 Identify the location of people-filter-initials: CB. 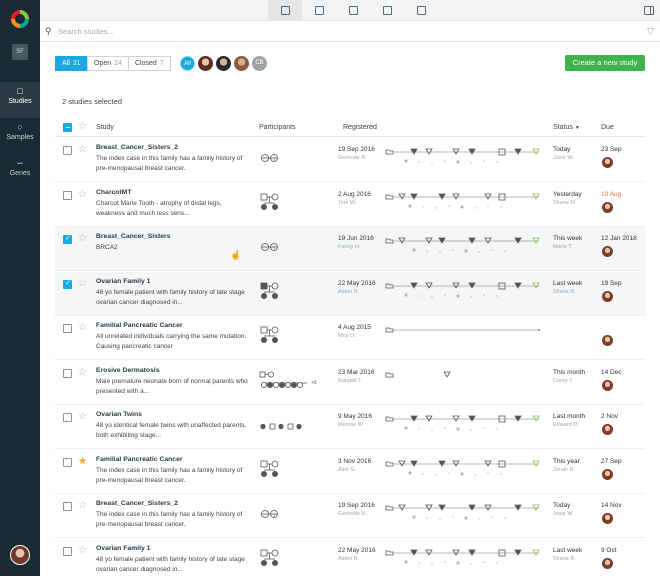
(259, 63).